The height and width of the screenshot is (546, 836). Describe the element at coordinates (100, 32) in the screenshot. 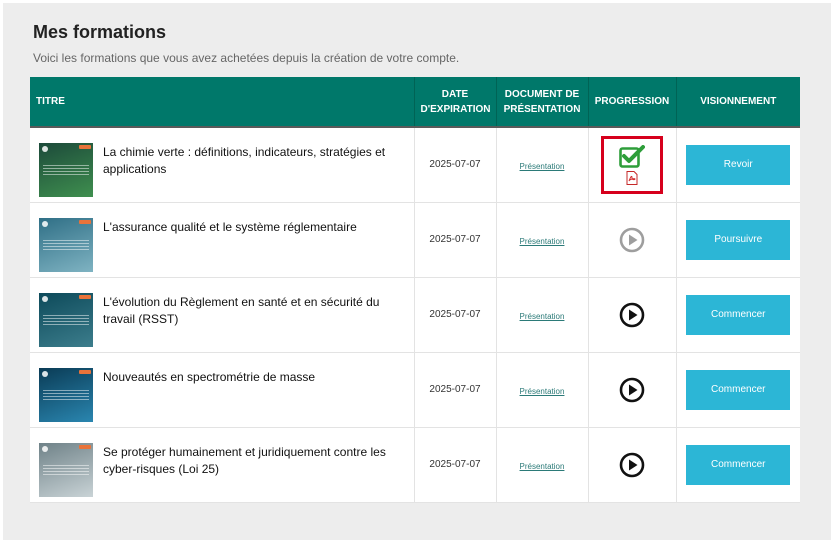

I see `page-title: Mes formations` at that location.